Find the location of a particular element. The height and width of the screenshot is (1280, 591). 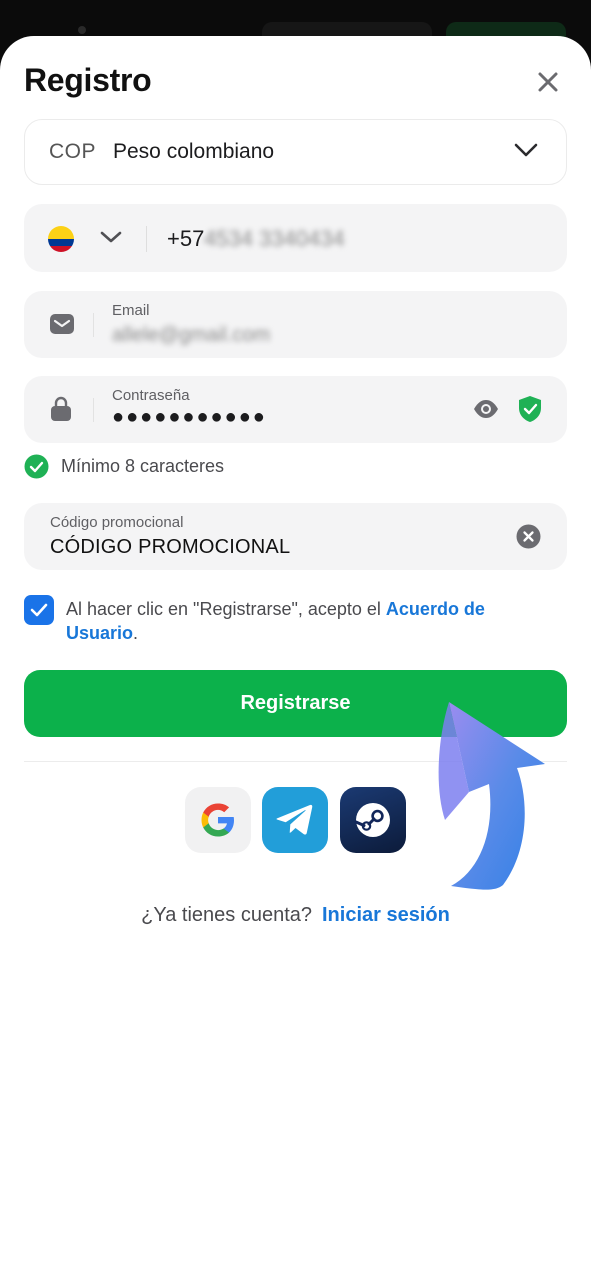

terms-checkbox is located at coordinates (39, 610).